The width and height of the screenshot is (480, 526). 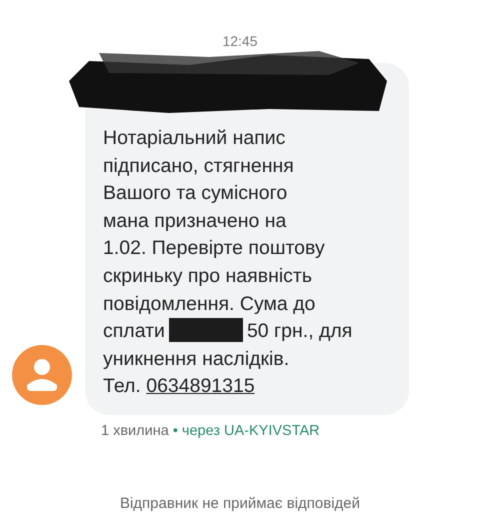 What do you see at coordinates (42, 374) in the screenshot?
I see `avatar-icon` at bounding box center [42, 374].